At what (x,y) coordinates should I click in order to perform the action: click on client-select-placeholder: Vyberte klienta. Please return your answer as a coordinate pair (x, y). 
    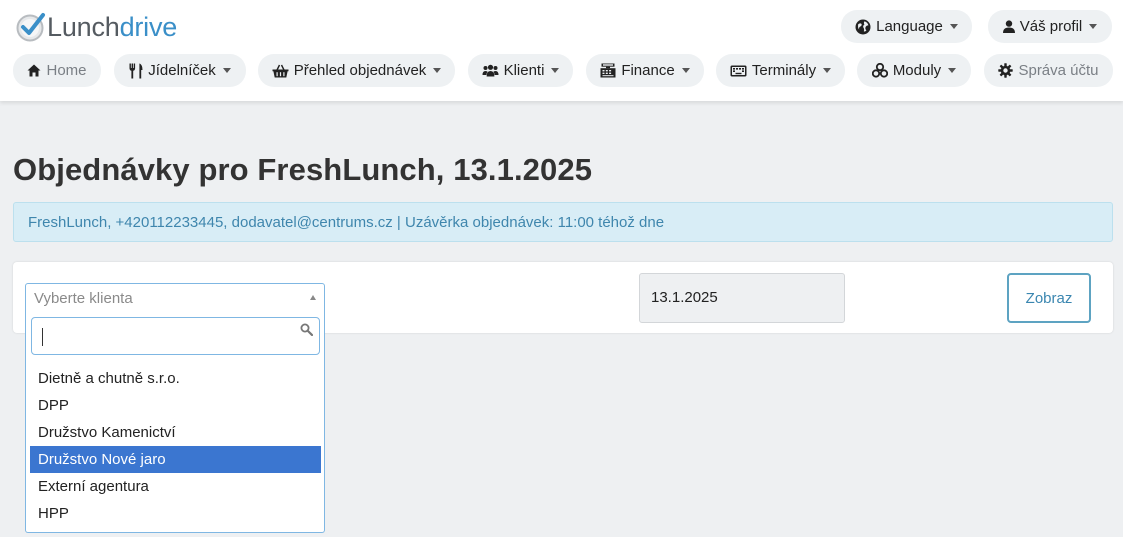
    Looking at the image, I should click on (83, 298).